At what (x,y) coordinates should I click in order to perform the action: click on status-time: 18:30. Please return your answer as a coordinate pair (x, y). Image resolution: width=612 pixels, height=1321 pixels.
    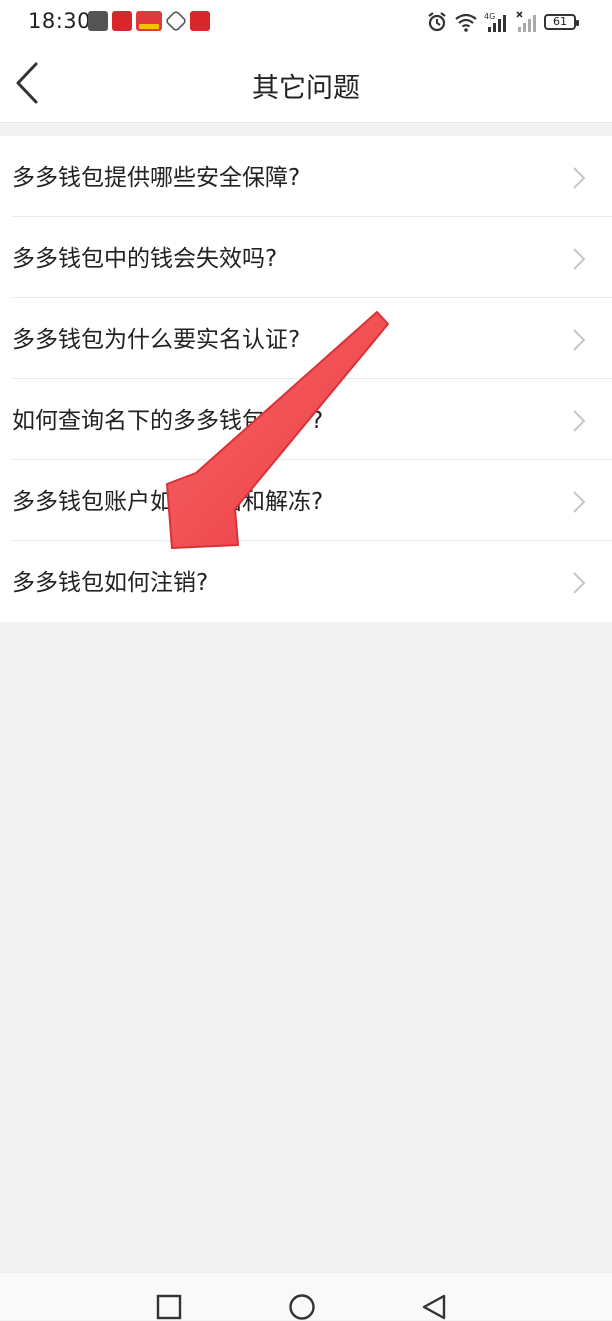
    Looking at the image, I should click on (60, 21).